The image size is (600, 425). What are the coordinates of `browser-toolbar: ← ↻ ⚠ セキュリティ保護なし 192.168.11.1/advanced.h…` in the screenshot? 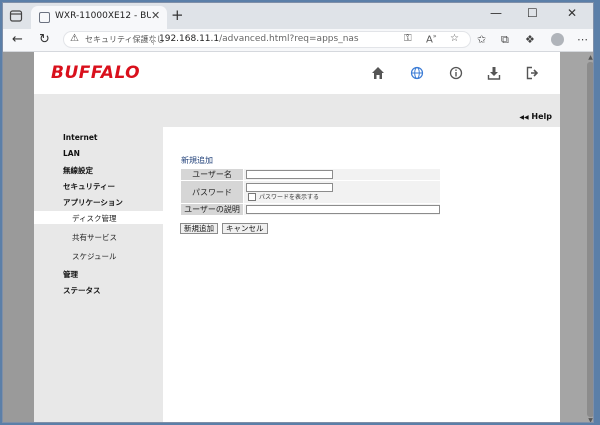 It's located at (298, 40).